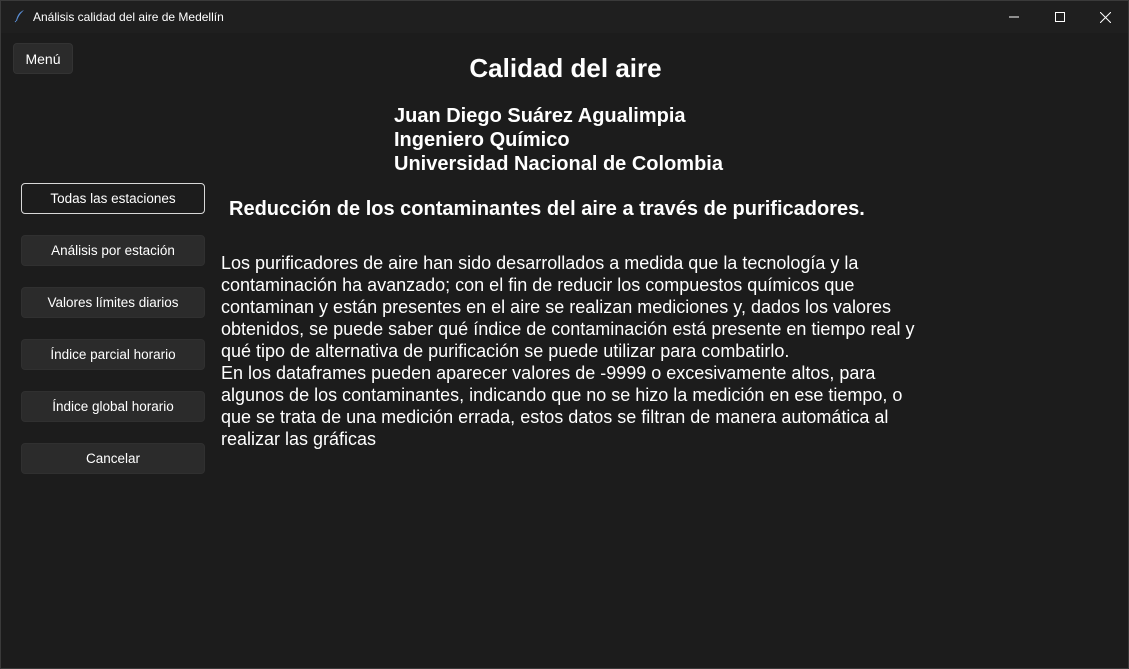  I want to click on station-analysis-button: Análisis por estación, so click(113, 250).